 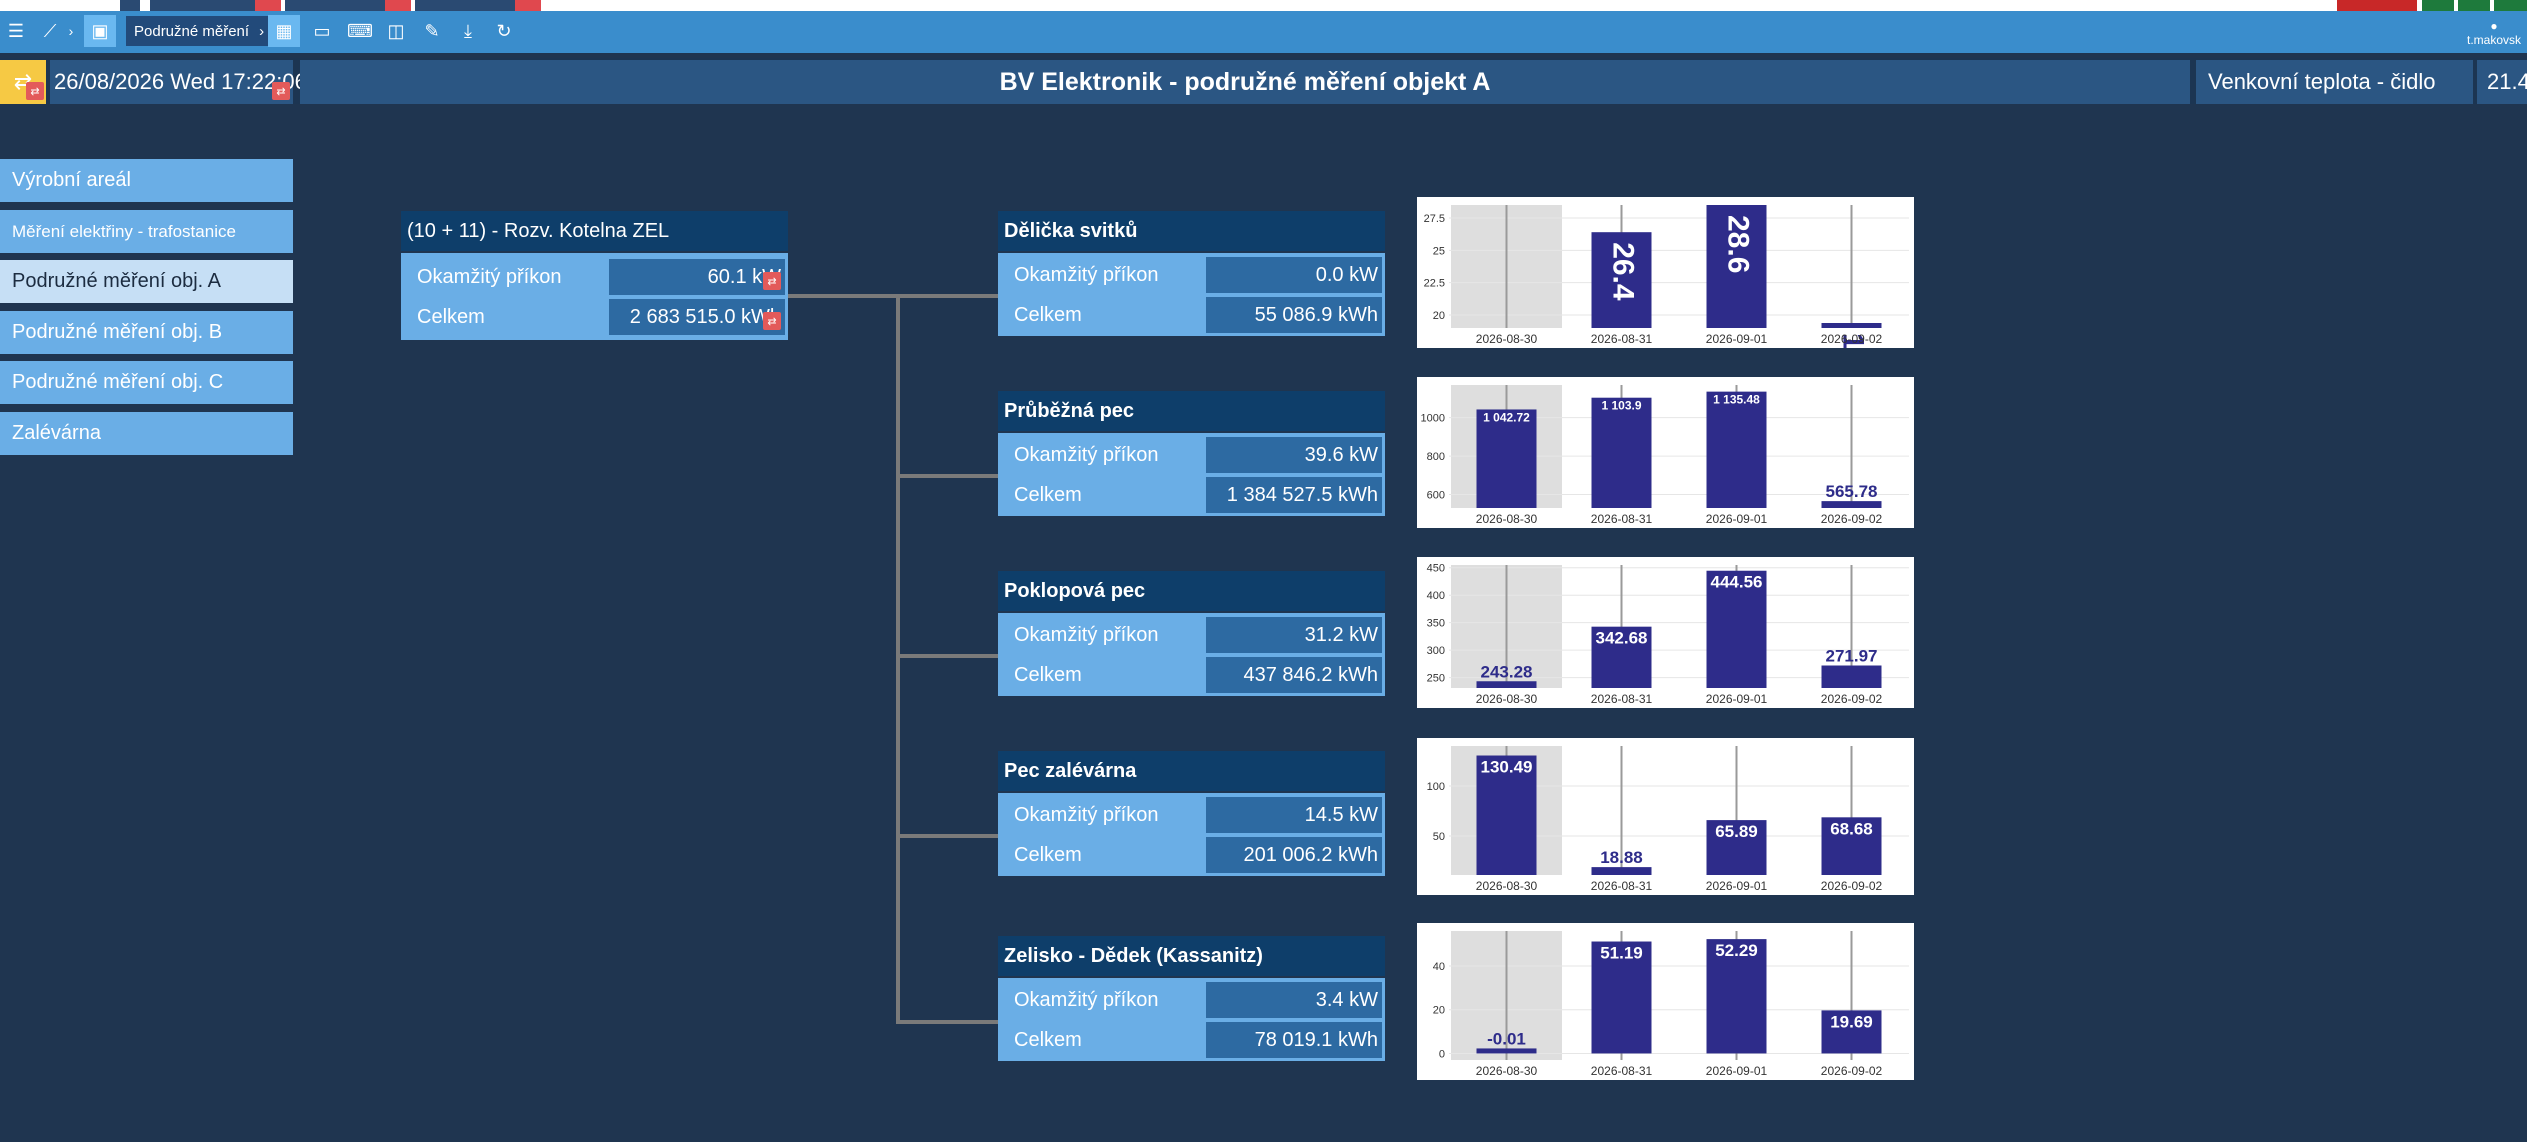 I want to click on sidebar-item-label: Zalévárna, so click(x=56, y=433).